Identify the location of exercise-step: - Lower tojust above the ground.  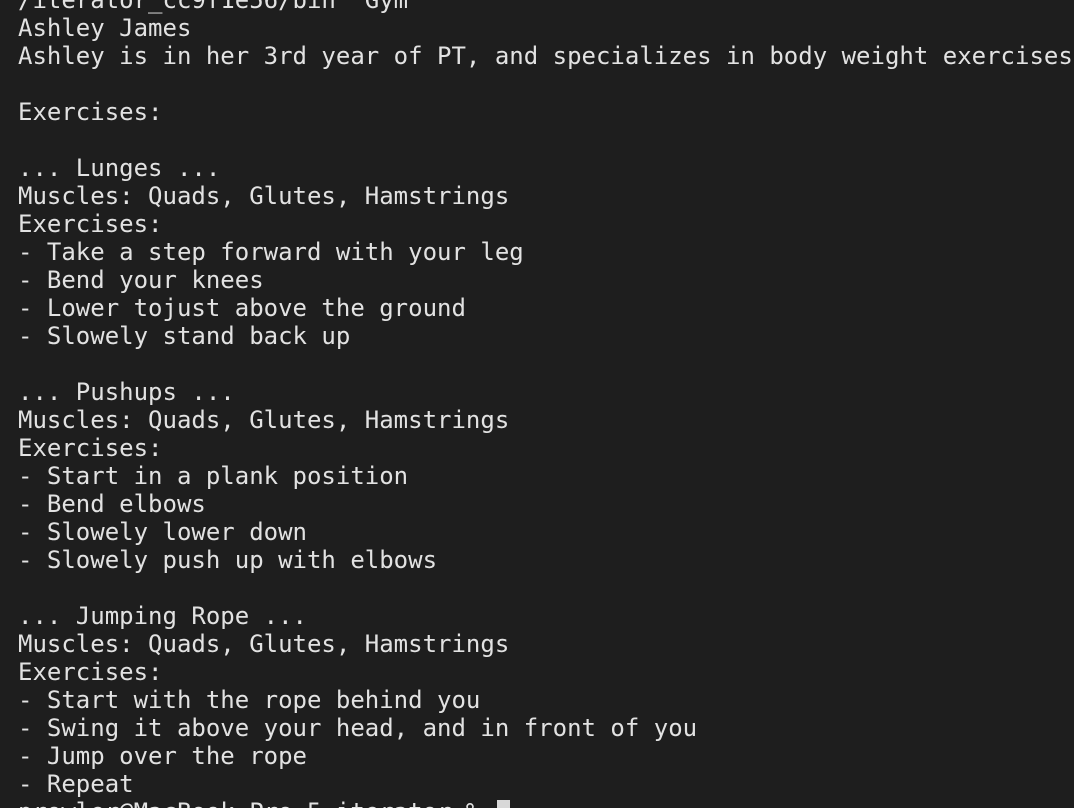
(242, 308).